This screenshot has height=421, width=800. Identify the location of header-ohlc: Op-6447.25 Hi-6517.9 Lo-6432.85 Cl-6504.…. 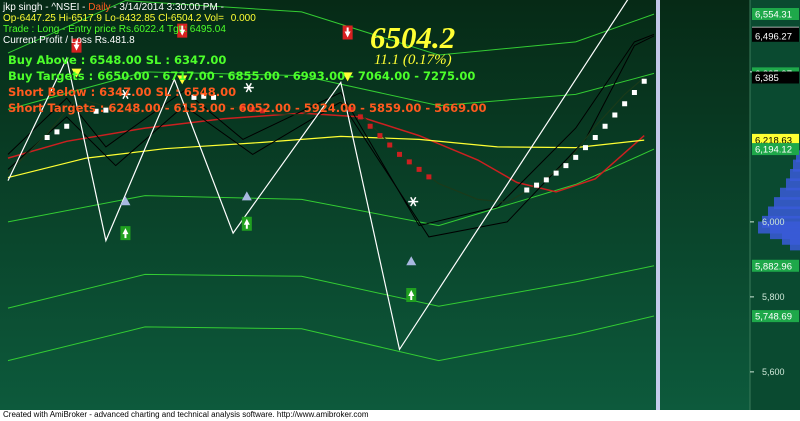
(113, 18).